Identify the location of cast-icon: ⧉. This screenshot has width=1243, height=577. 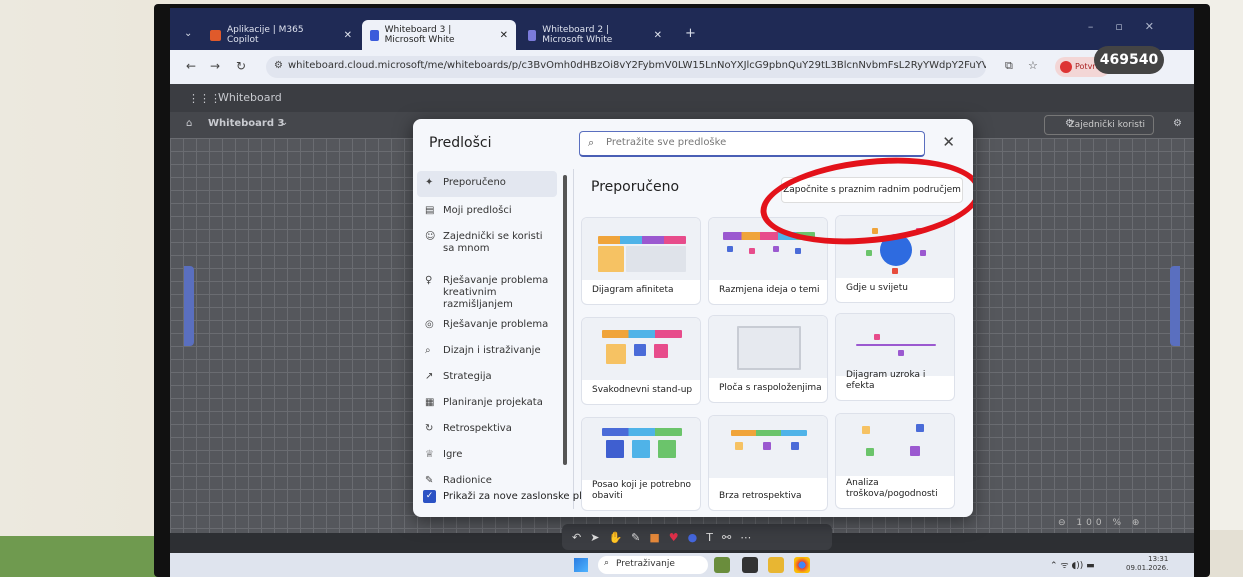
(1009, 66).